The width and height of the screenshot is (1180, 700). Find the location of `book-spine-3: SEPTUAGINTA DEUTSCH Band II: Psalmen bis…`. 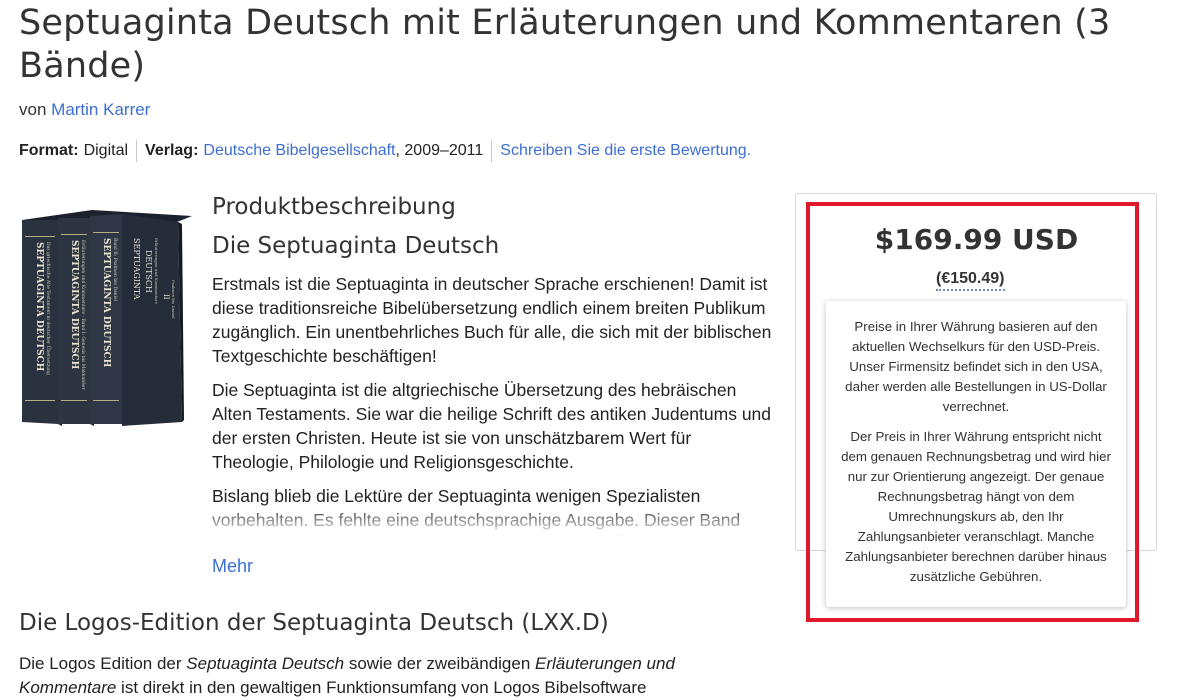

book-spine-3: SEPTUAGINTA DEUTSCH Band II: Psalmen bis… is located at coordinates (106, 319).